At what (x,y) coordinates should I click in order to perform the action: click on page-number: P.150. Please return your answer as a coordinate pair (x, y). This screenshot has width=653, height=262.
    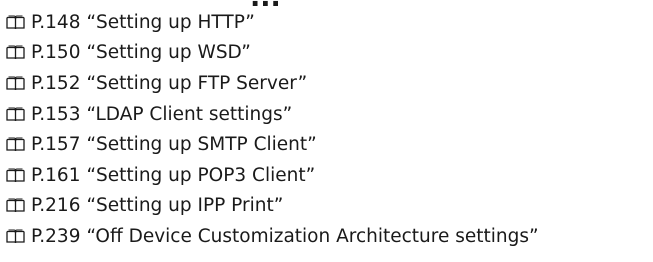
    Looking at the image, I should click on (56, 53).